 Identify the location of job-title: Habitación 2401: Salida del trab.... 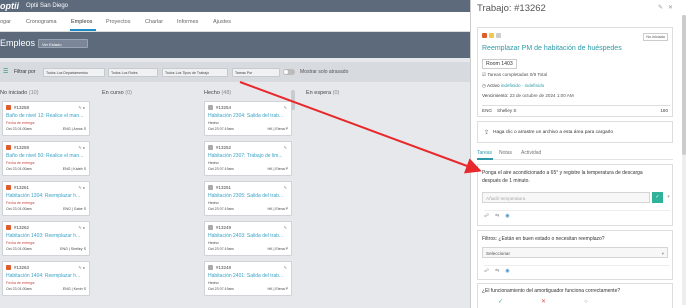
(249, 276).